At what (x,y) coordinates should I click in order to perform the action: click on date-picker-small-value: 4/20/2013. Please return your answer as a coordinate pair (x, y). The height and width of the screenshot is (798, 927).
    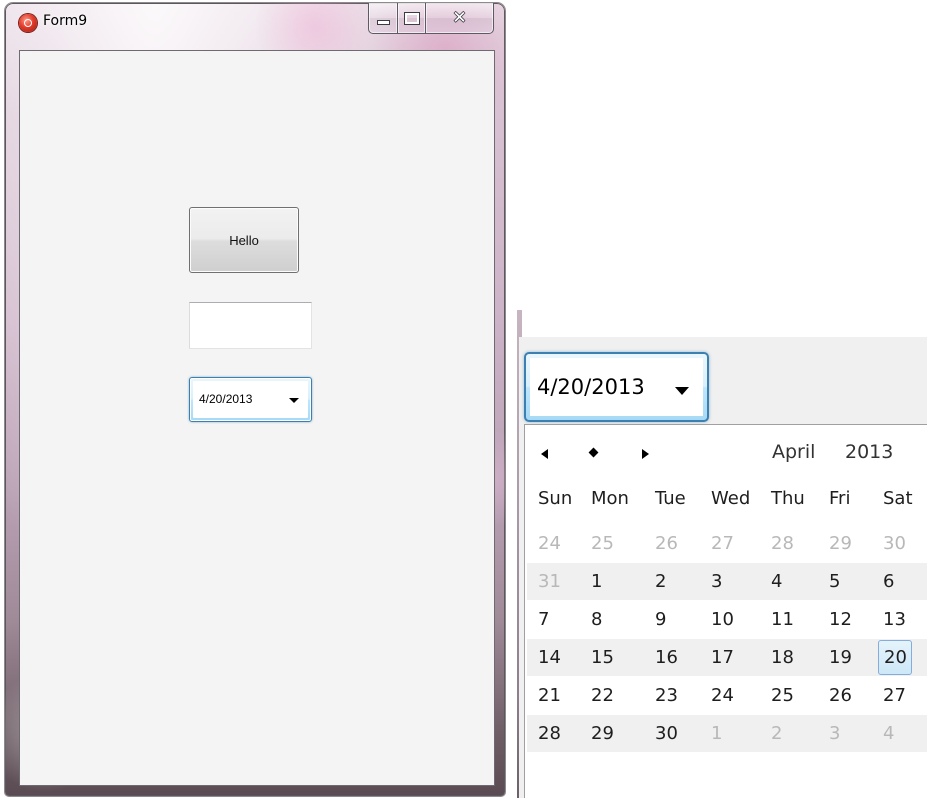
    Looking at the image, I should click on (226, 399).